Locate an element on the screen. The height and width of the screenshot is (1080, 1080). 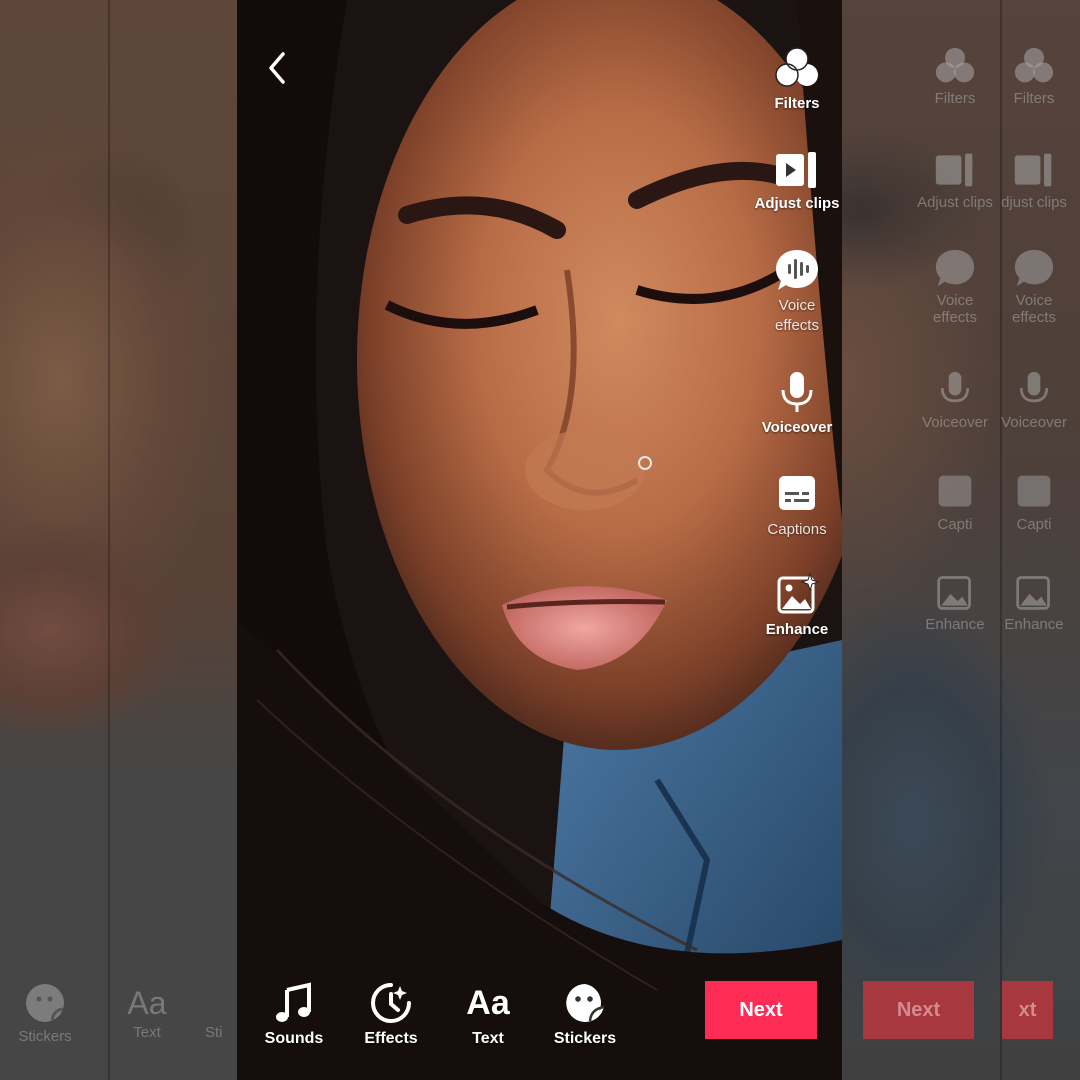
ghost-adjust-clips-tool: Adjust clips is located at coordinates (955, 180).